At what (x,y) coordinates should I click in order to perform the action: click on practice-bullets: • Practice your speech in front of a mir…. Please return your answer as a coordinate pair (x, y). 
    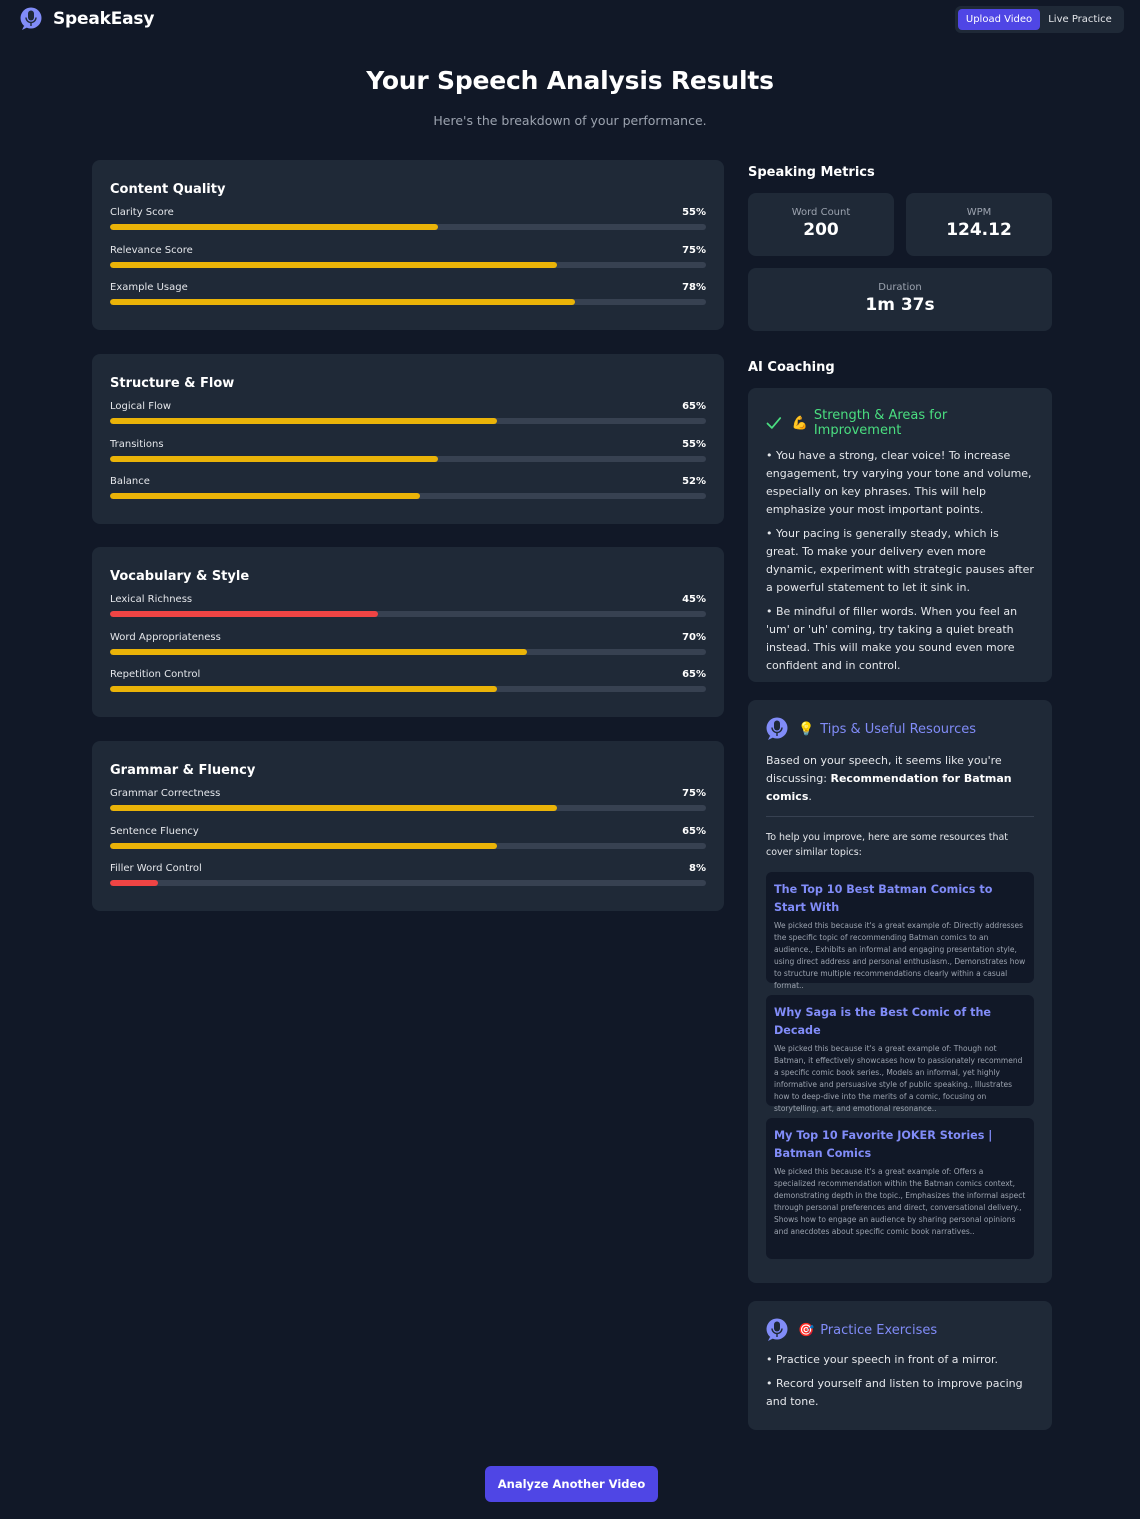
    Looking at the image, I should click on (900, 1381).